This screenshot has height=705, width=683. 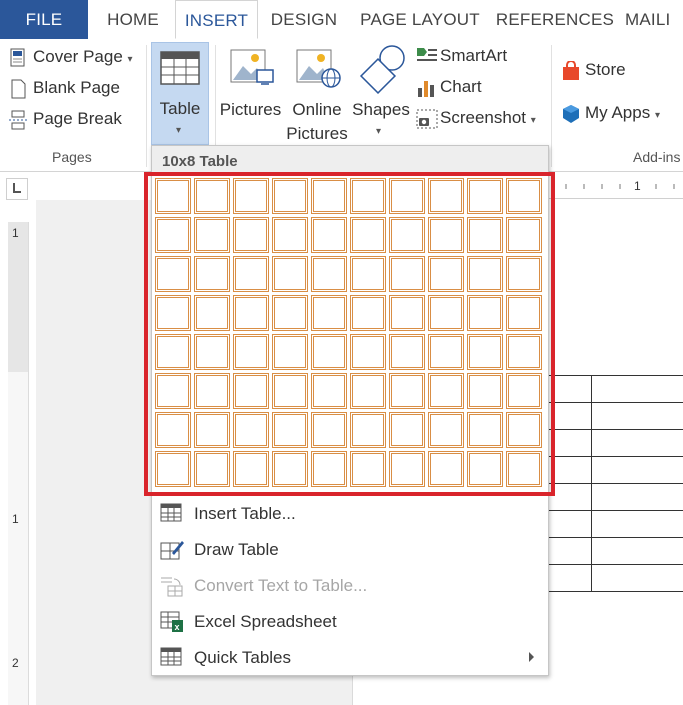 I want to click on ruler-mark: 2, so click(x=15, y=663).